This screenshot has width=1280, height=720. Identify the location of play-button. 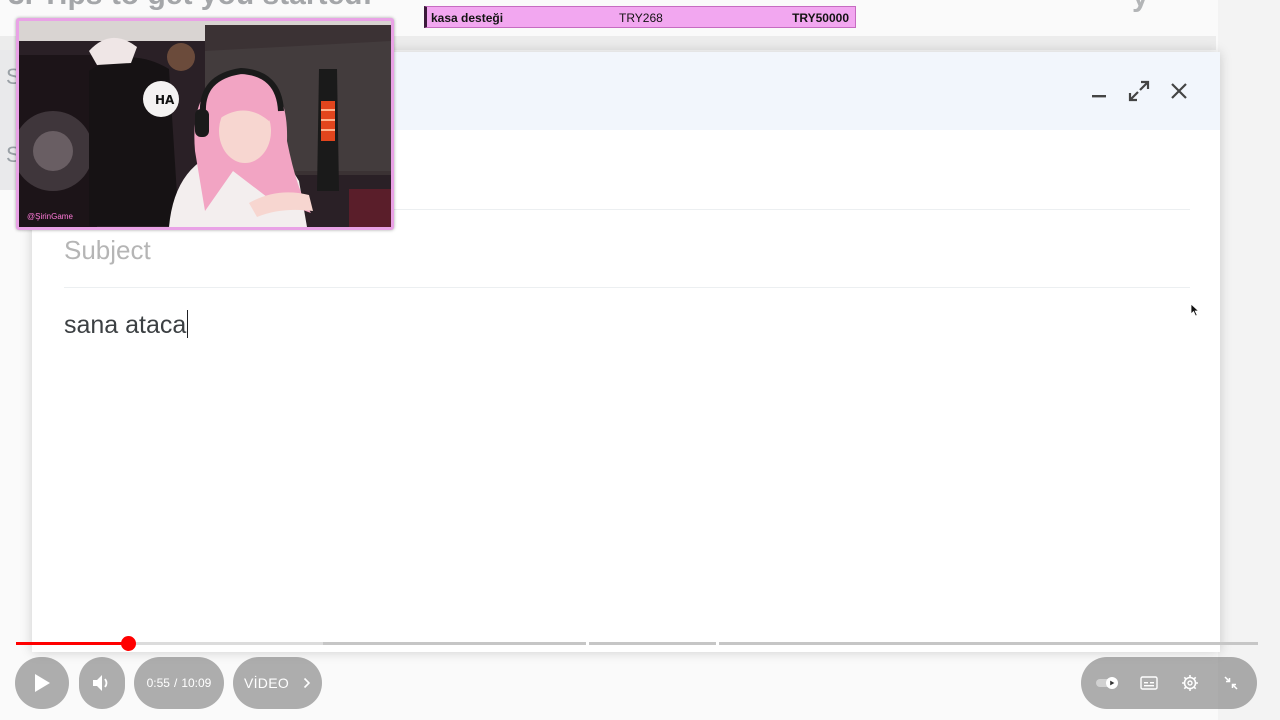
(42, 683).